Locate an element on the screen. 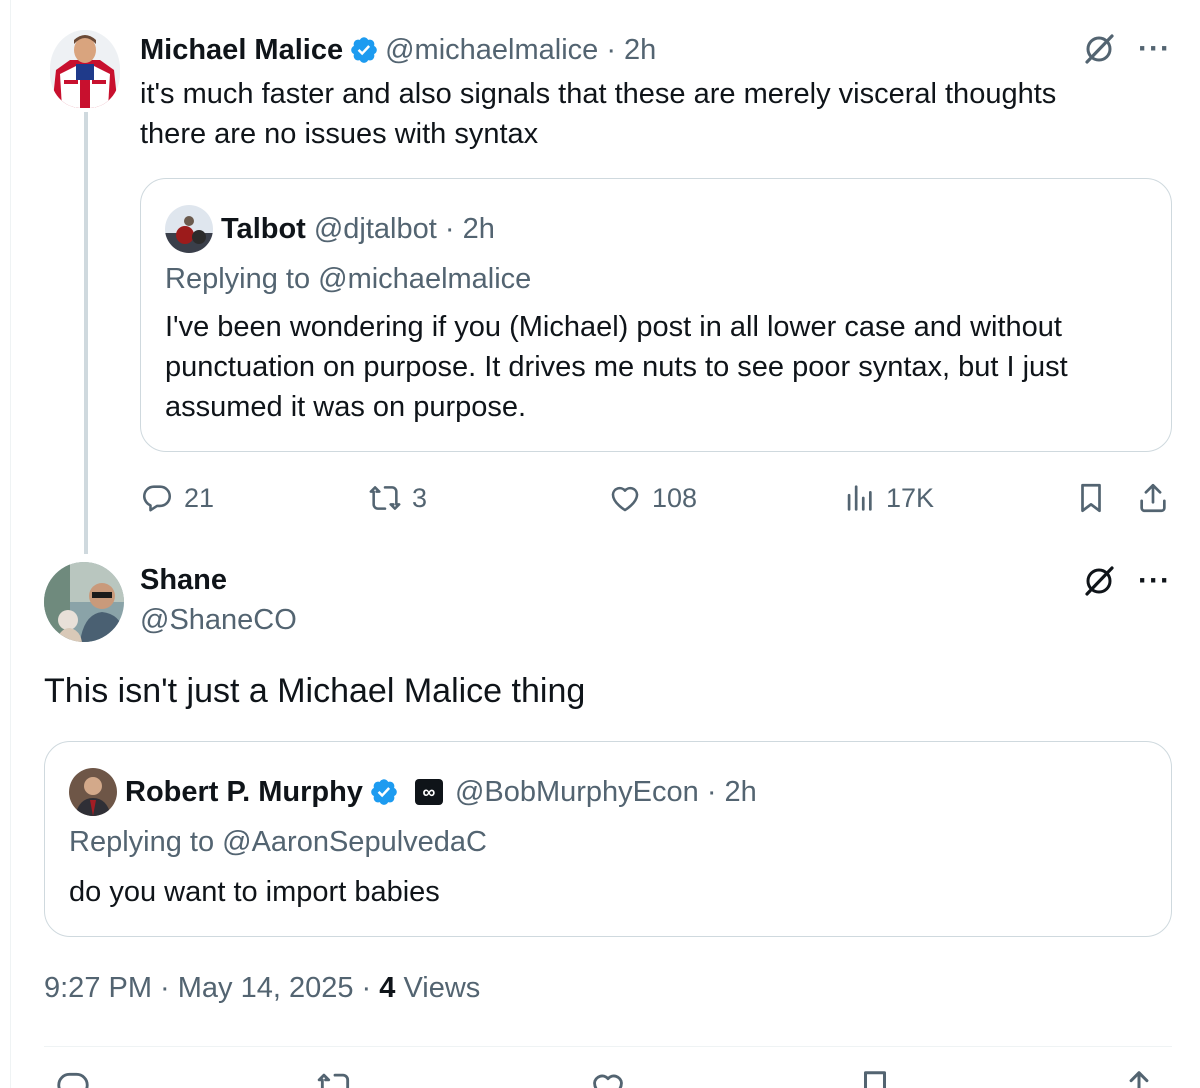  repost-count: 3 is located at coordinates (420, 497).